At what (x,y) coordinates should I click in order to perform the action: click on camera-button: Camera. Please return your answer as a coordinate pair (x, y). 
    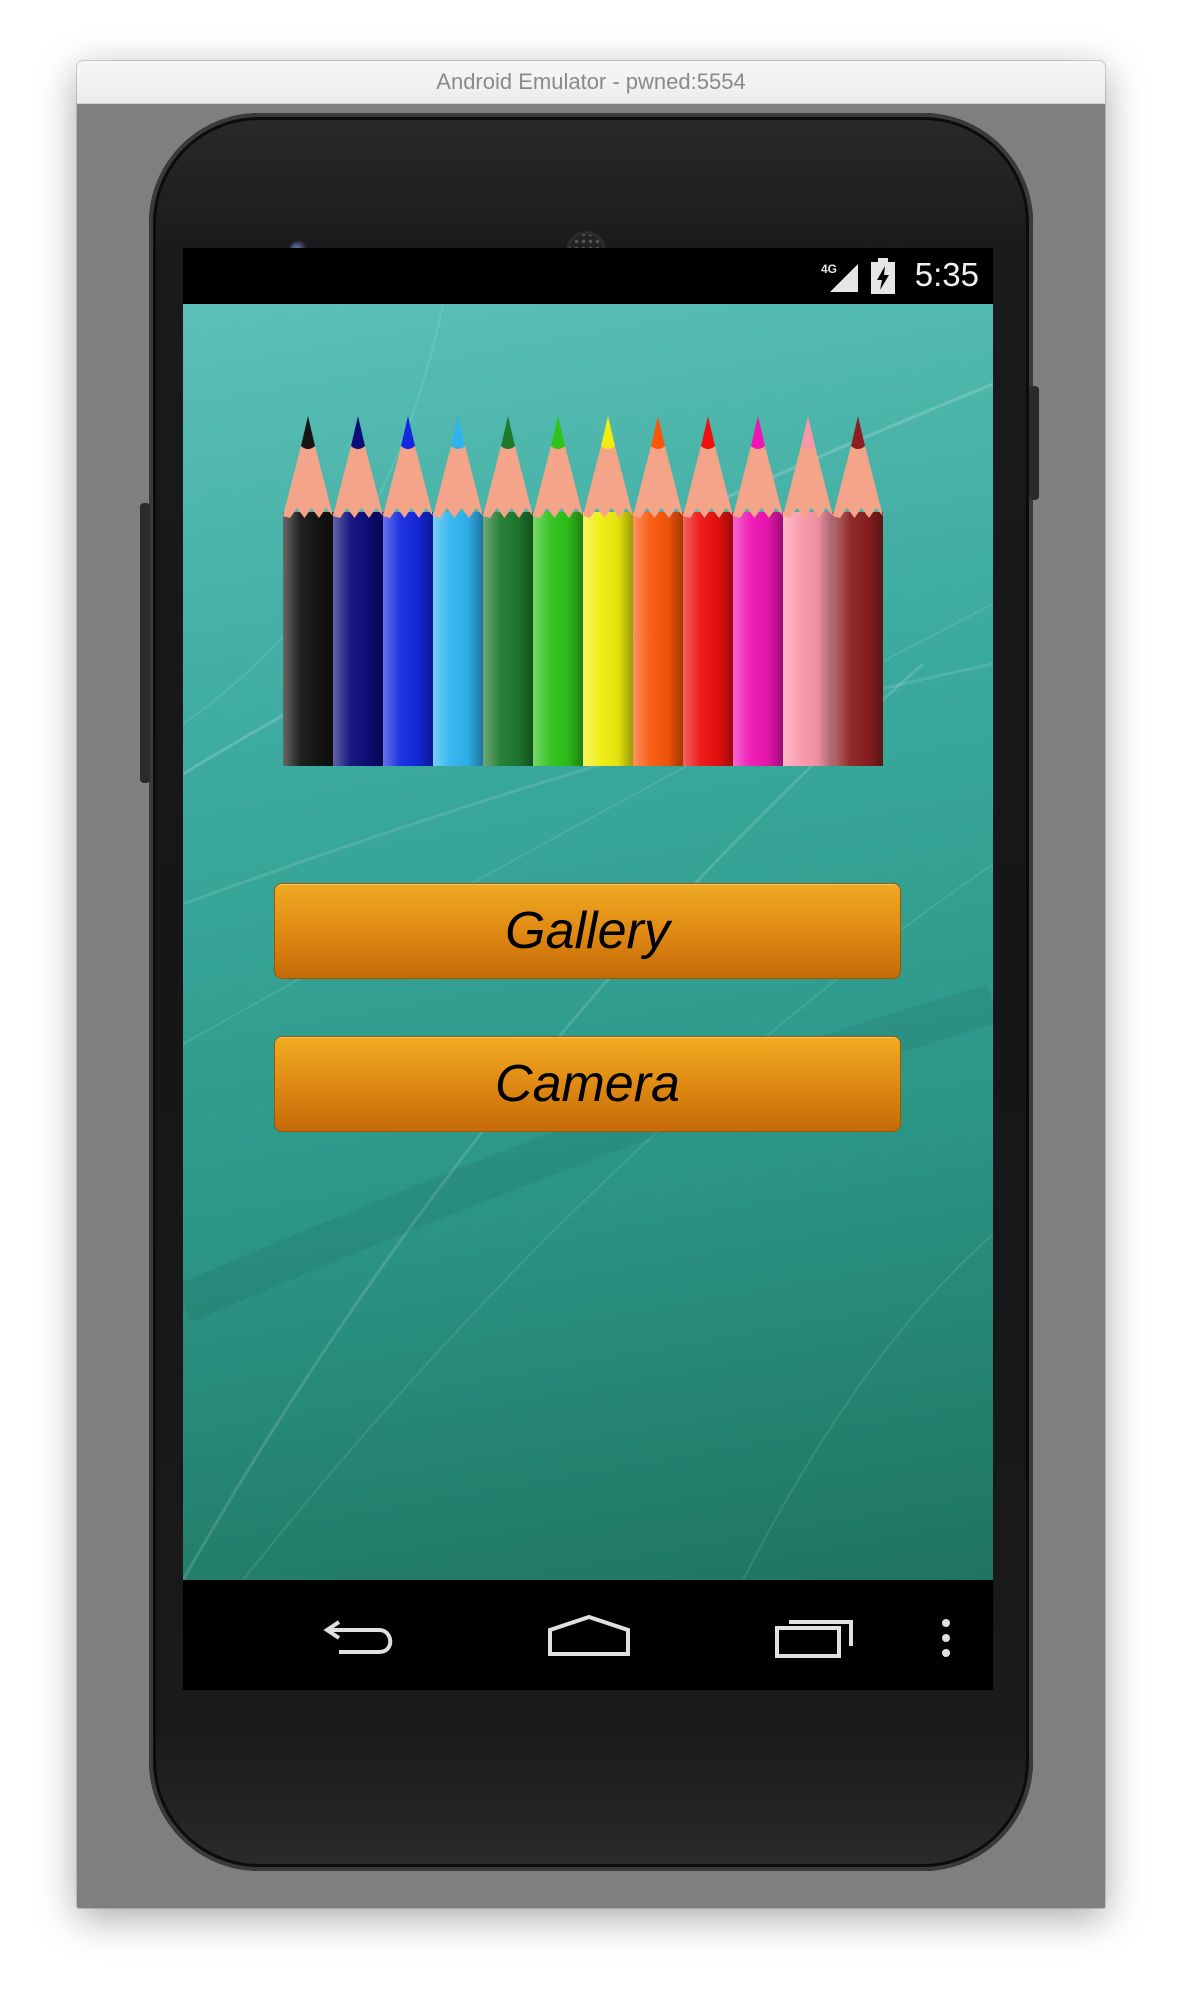
    Looking at the image, I should click on (587, 1084).